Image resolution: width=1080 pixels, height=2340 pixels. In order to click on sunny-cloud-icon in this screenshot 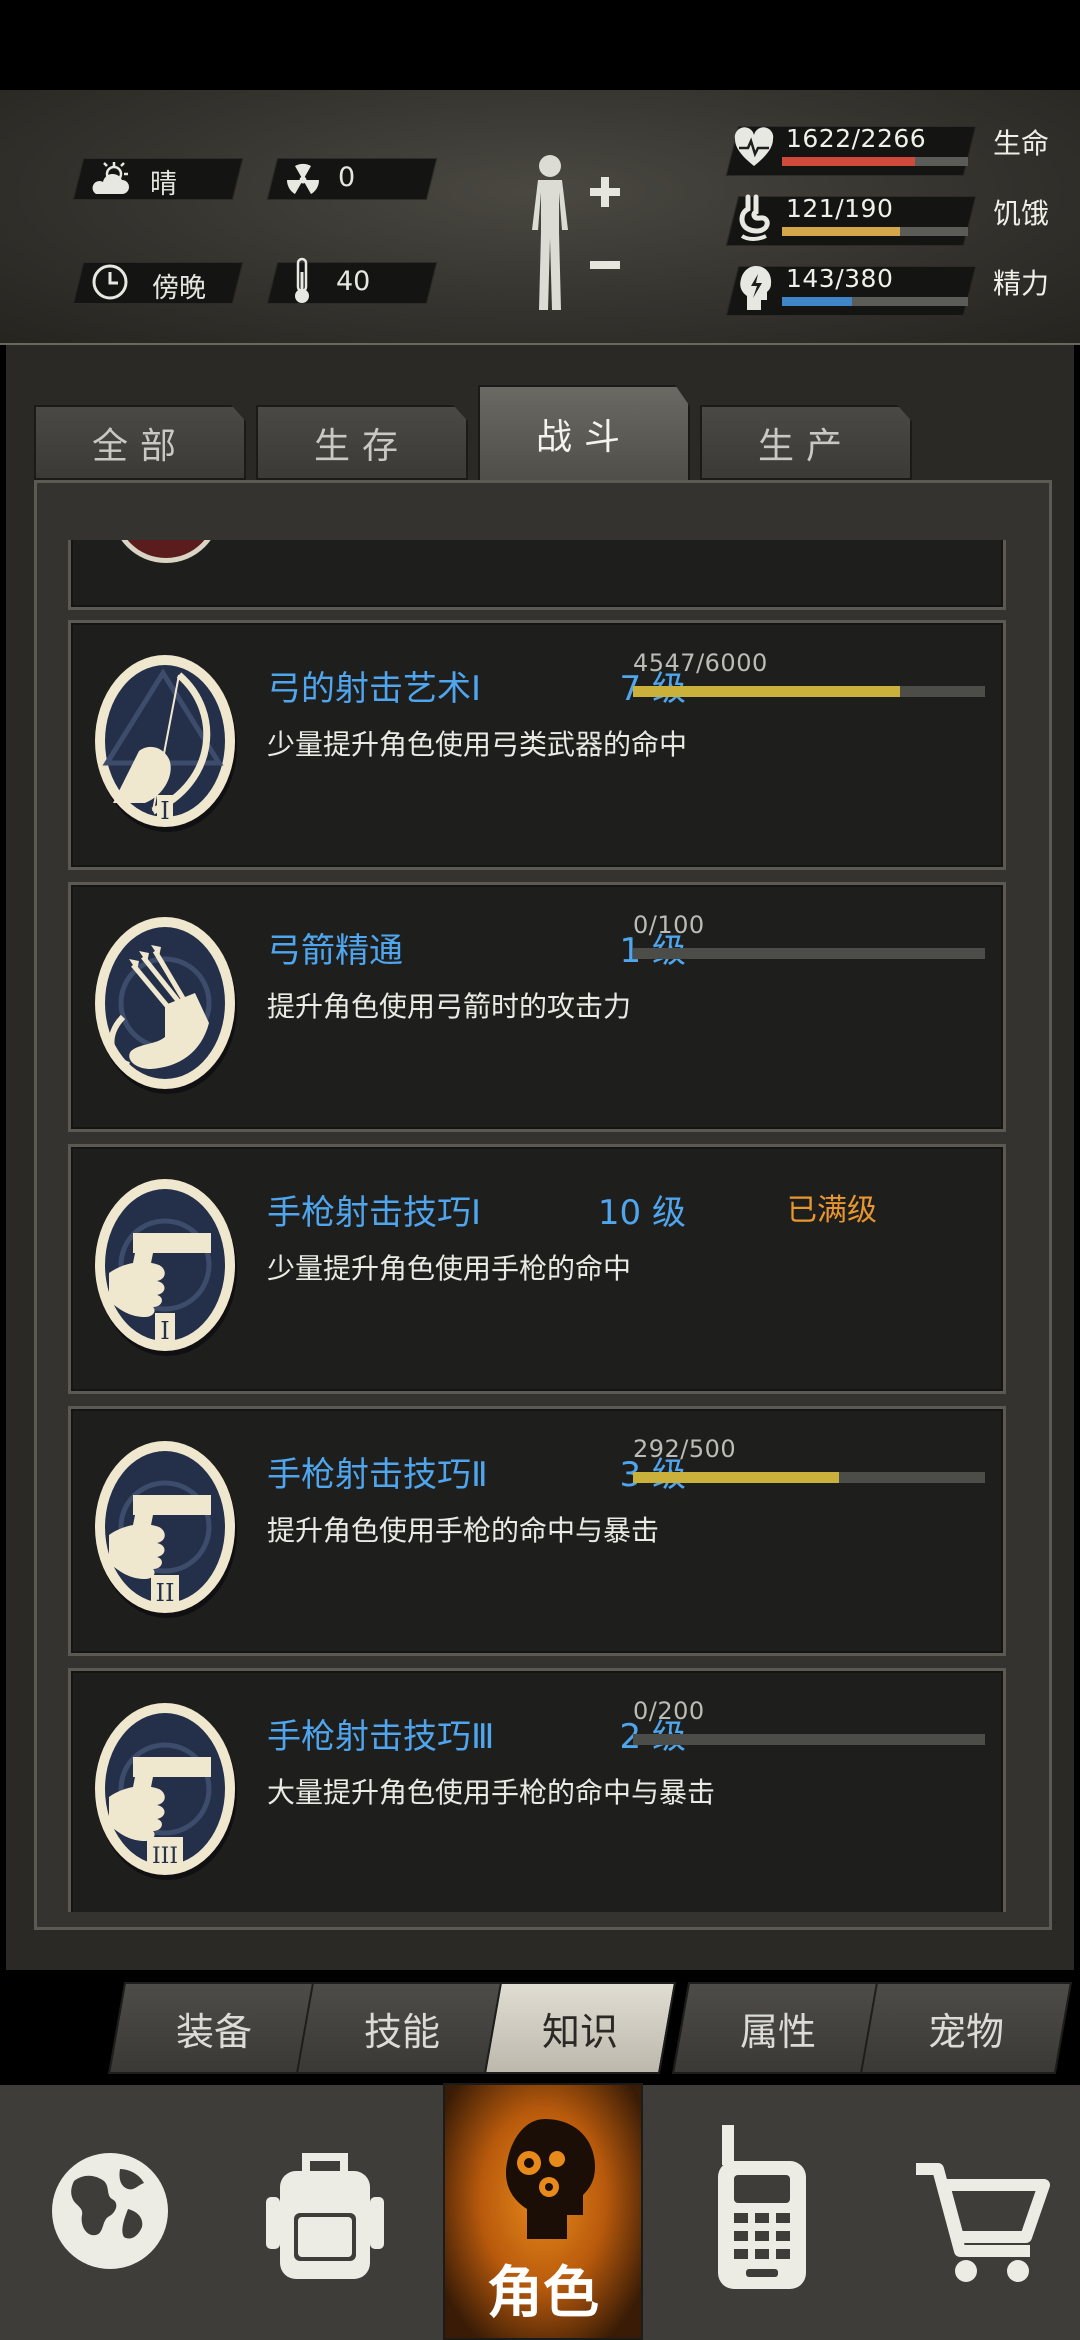, I will do `click(110, 178)`.